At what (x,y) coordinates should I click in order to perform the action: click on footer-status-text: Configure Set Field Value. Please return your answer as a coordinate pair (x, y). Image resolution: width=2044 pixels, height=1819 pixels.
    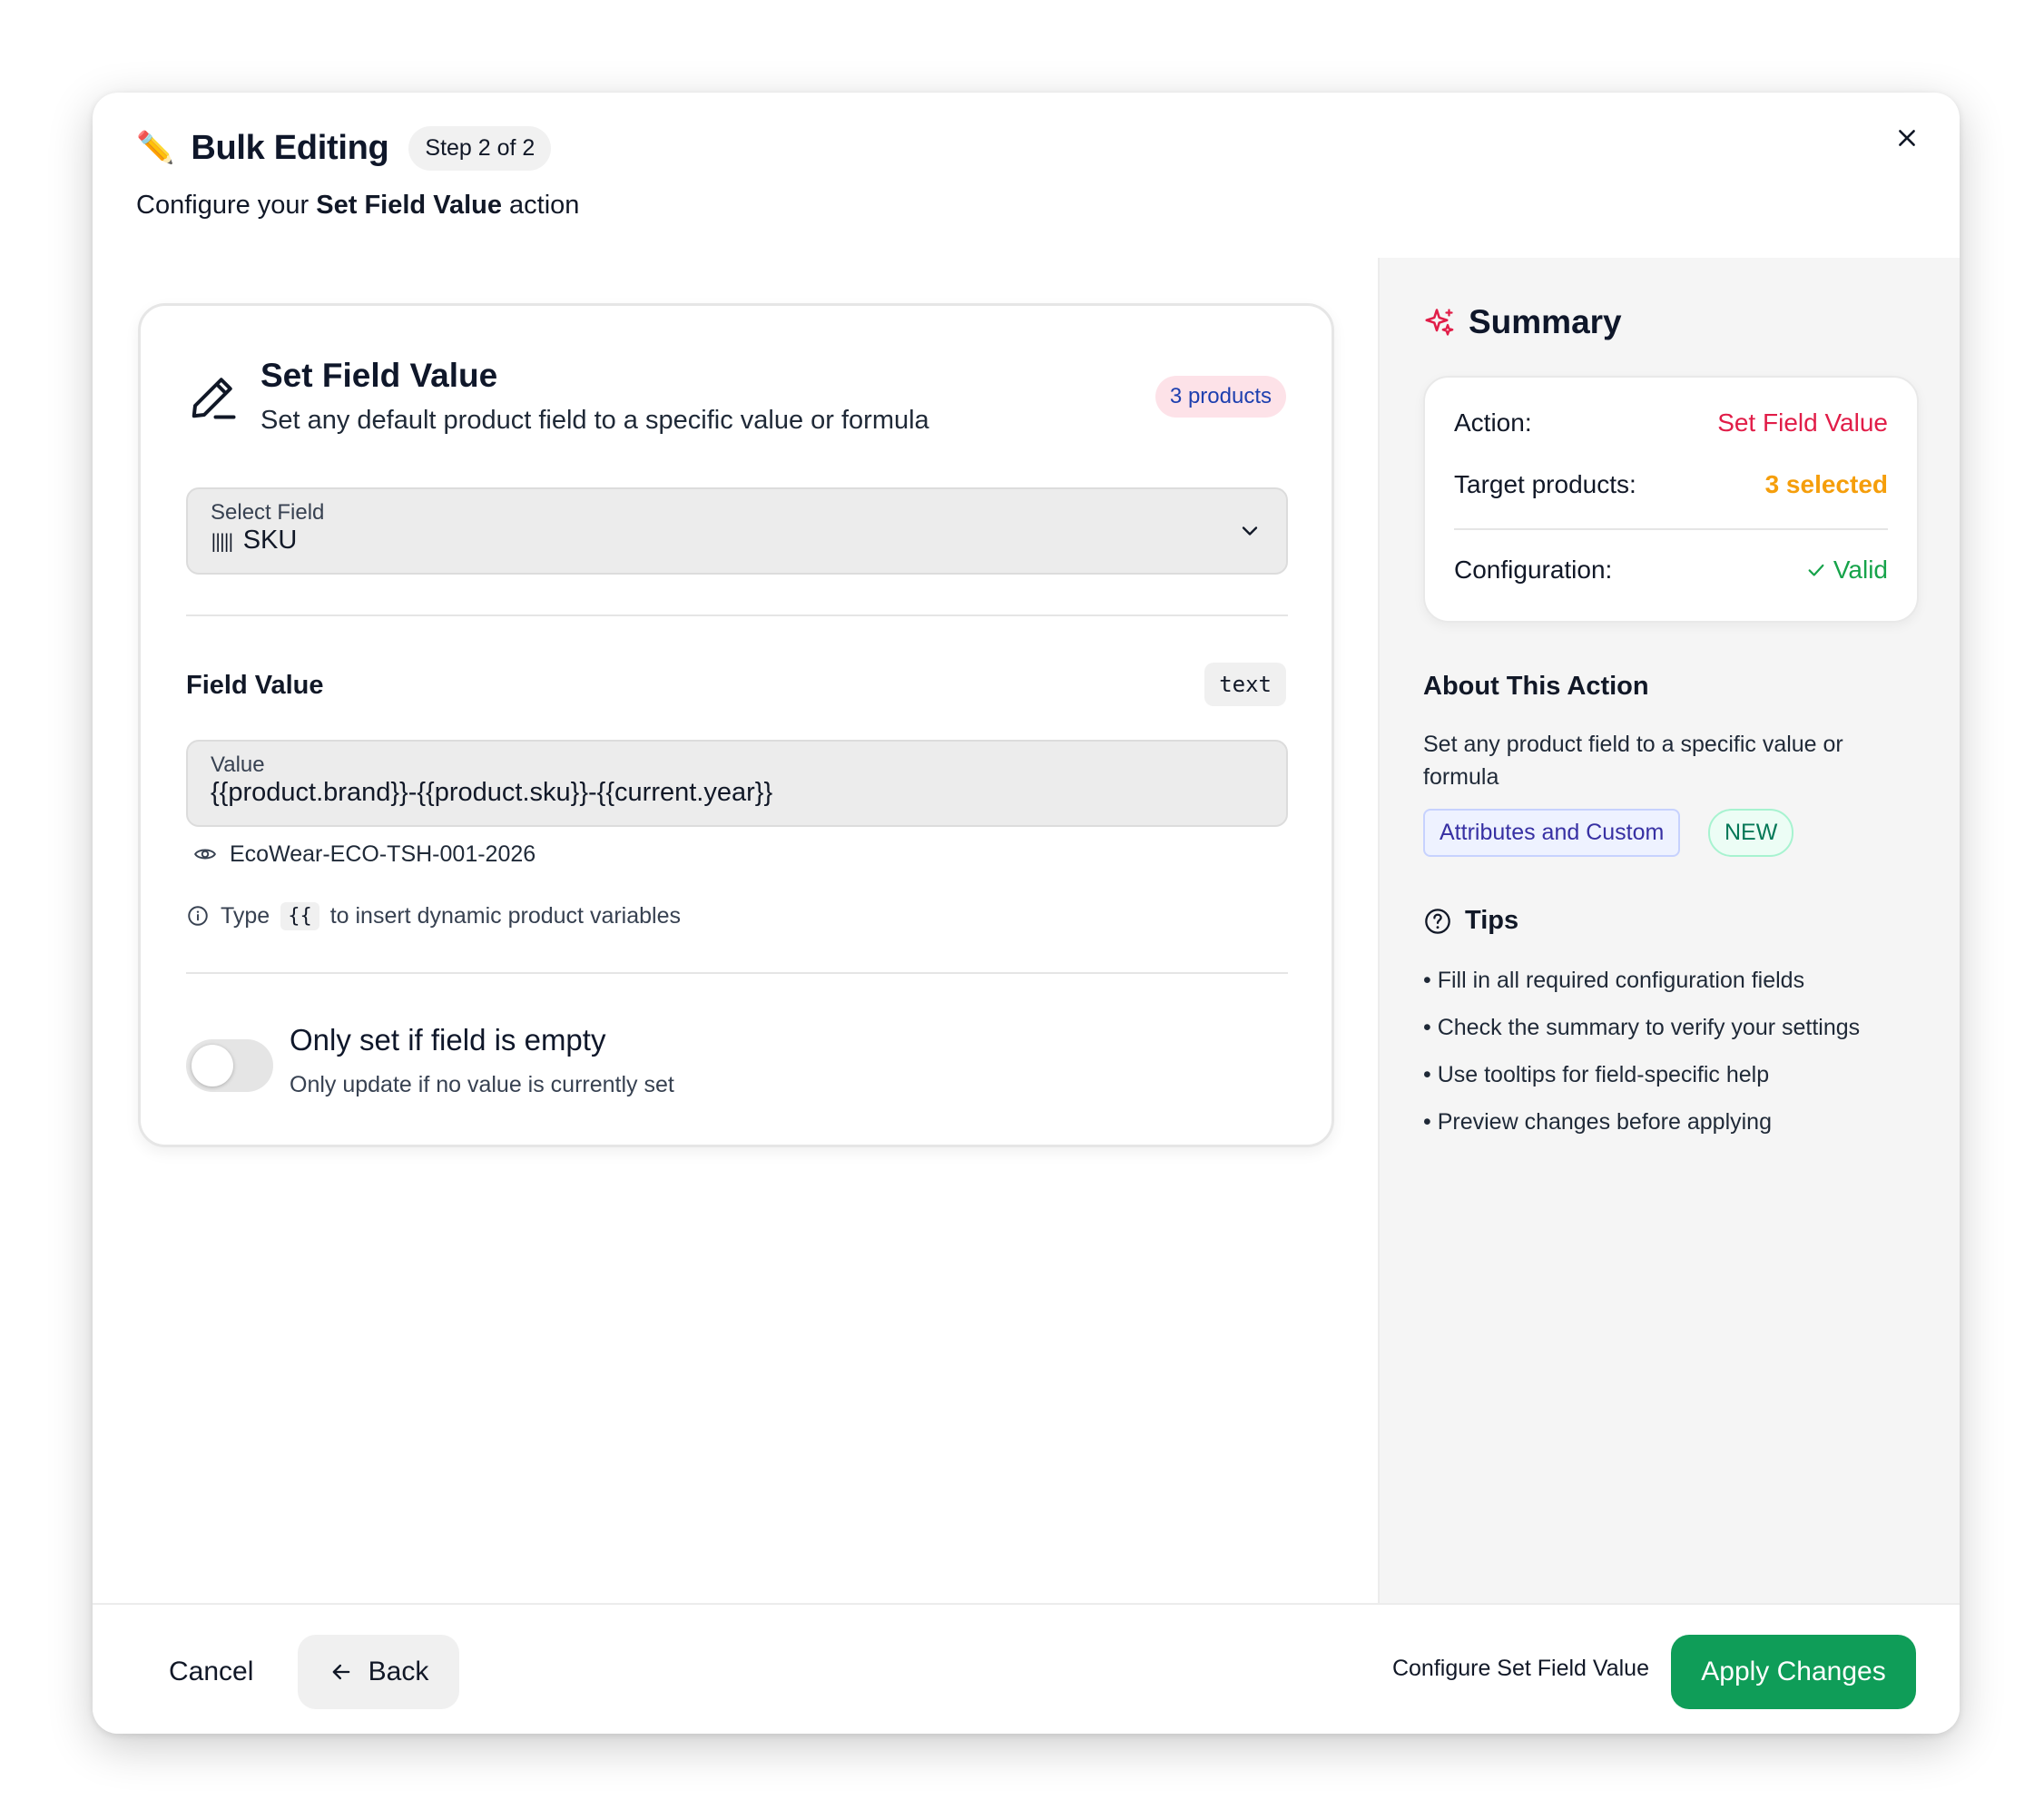
    Looking at the image, I should click on (1520, 1668).